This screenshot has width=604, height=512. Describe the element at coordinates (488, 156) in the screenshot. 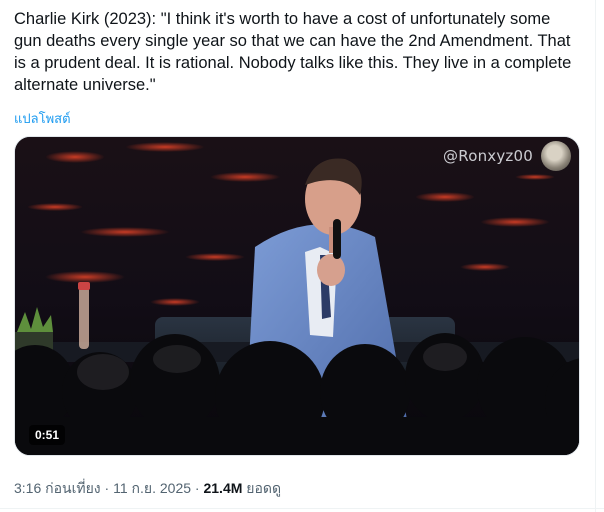

I see `video-watermark: @Ronxyz00` at that location.